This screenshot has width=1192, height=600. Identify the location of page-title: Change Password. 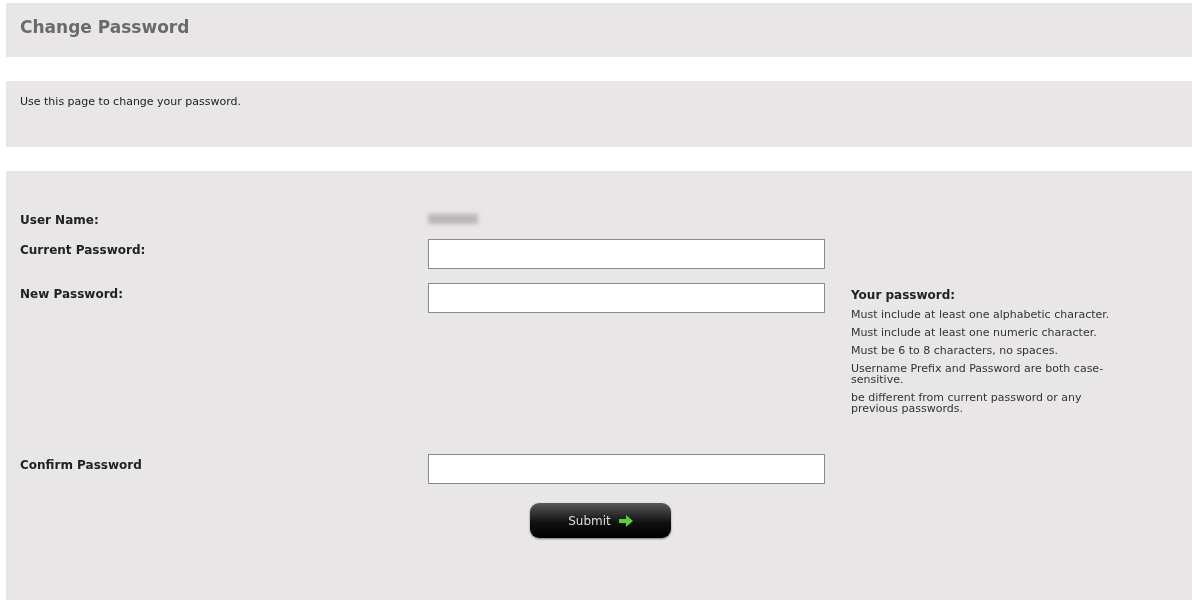
(105, 27).